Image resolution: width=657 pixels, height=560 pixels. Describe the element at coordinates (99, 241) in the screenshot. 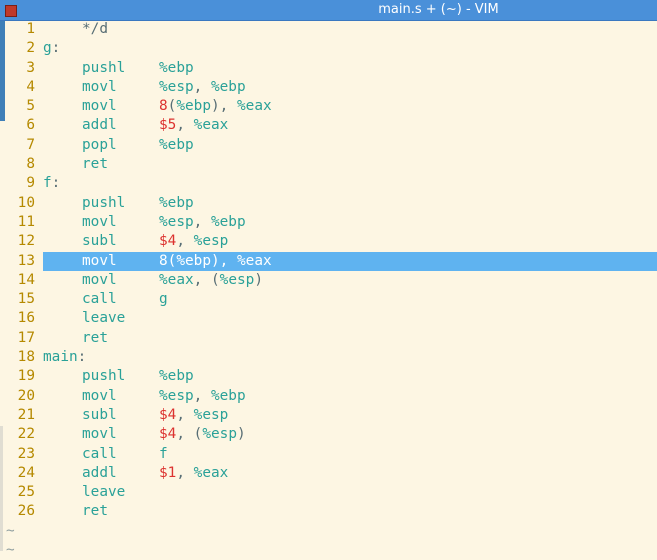

I see `instruction-mnemonic: subl` at that location.